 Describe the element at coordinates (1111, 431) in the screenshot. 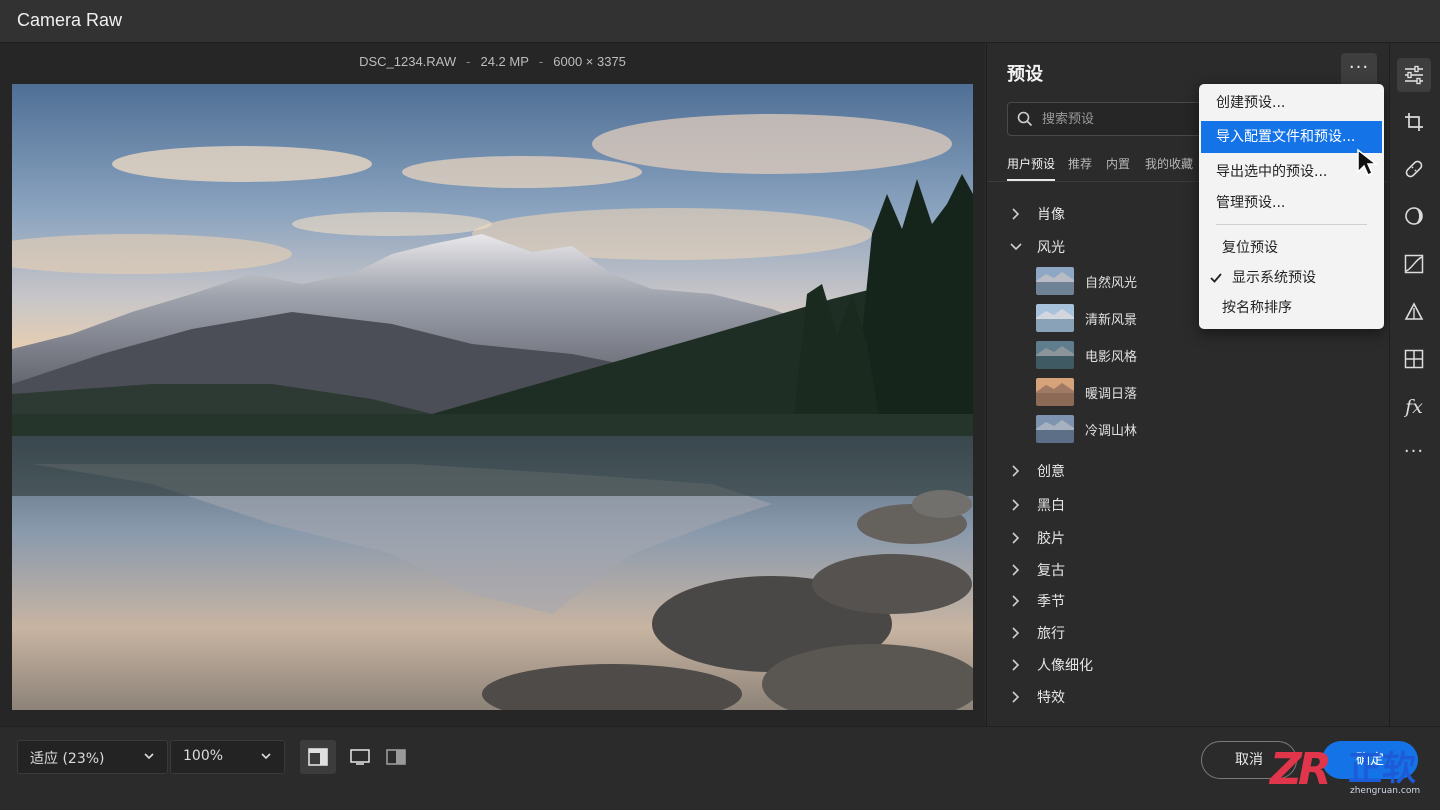

I see `preset-label: 冷调山林` at that location.